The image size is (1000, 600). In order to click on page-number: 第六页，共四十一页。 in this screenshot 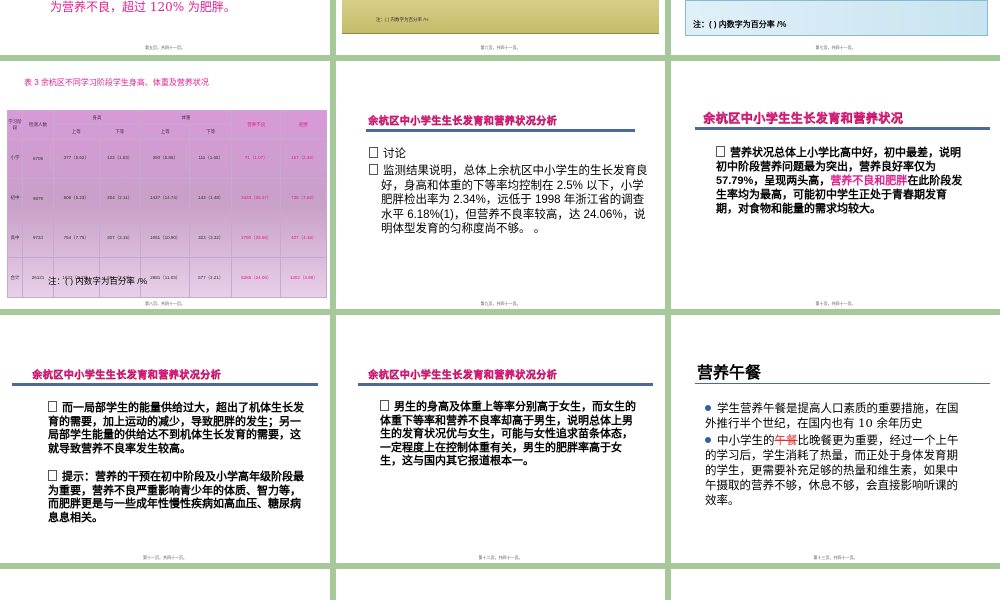, I will do `click(500, 47)`.